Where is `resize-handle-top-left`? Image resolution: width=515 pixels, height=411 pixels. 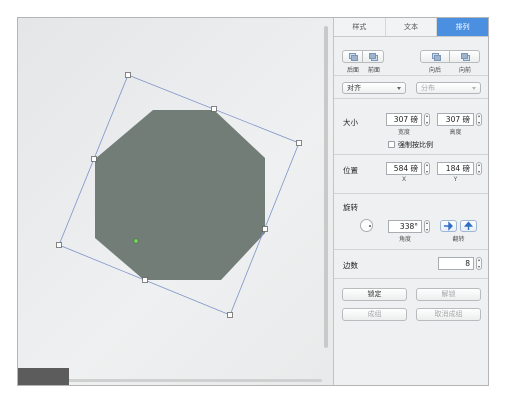 resize-handle-top-left is located at coordinates (128, 75).